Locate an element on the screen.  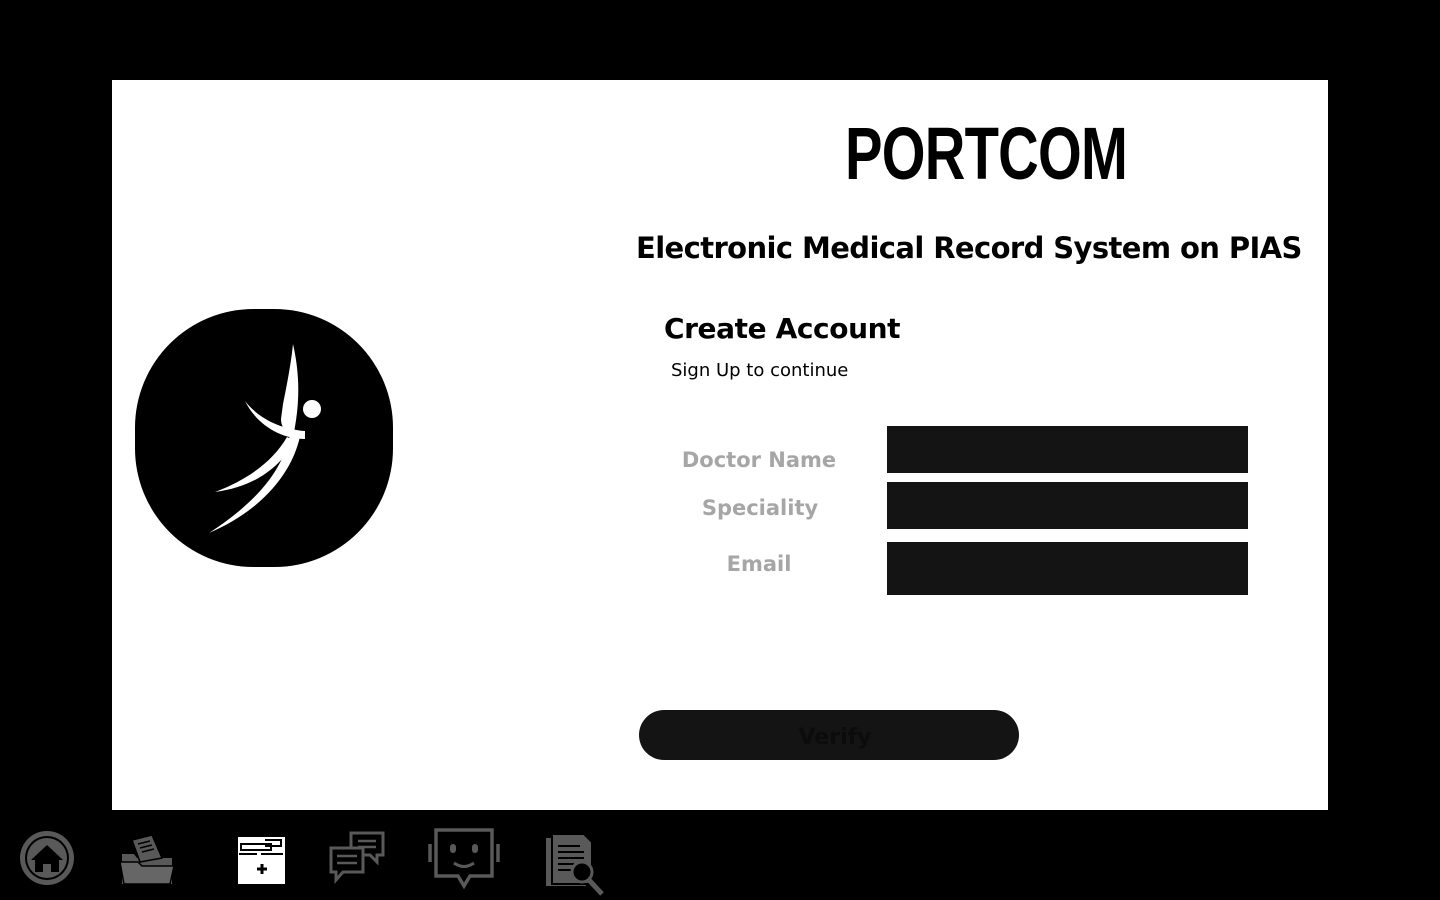
bottom-dock is located at coordinates (720, 859).